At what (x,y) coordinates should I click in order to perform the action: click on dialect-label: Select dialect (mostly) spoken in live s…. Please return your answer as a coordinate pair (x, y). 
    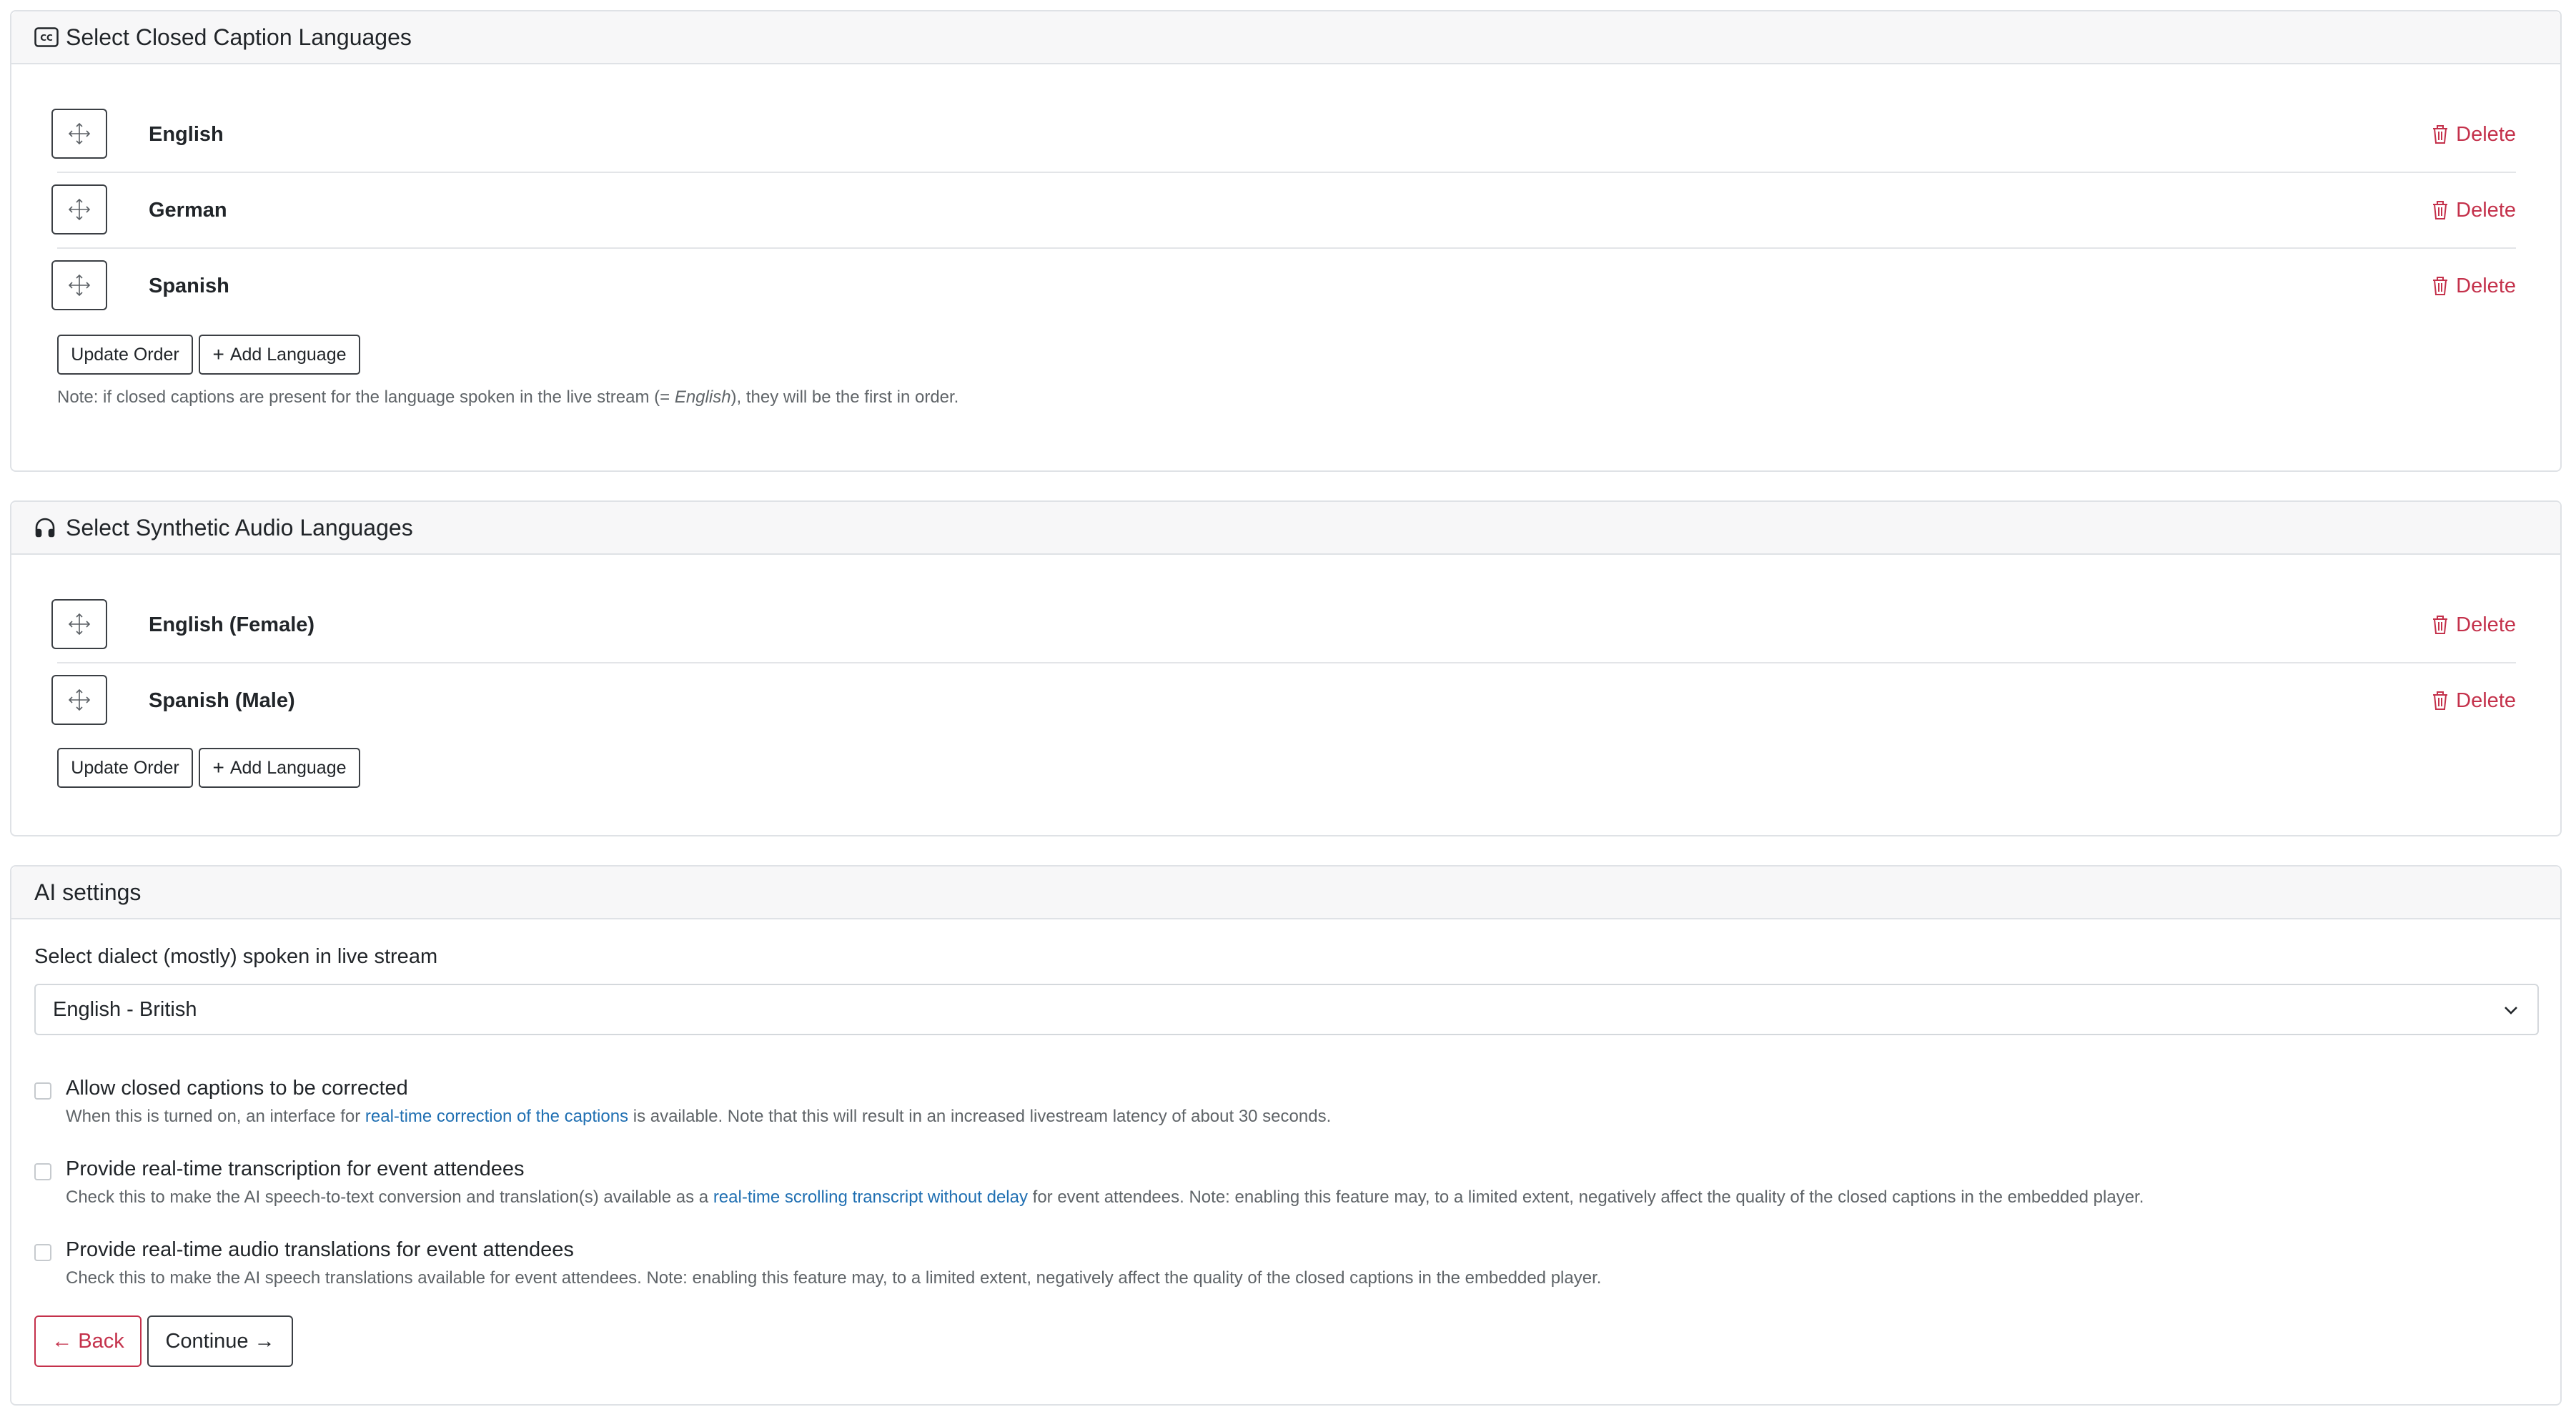
    Looking at the image, I should click on (236, 956).